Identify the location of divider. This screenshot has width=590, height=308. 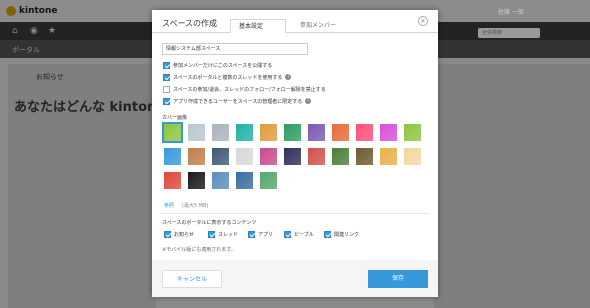
(295, 213).